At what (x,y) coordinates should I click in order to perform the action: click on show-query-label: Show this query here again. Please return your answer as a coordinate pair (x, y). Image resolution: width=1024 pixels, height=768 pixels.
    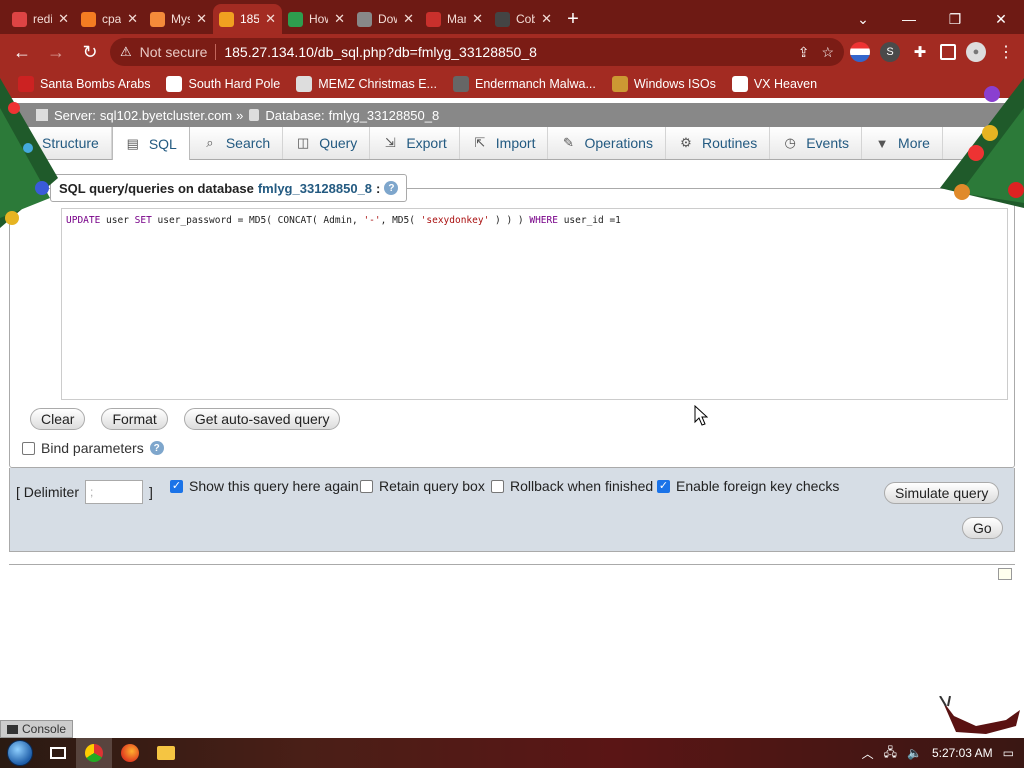
    Looking at the image, I should click on (274, 486).